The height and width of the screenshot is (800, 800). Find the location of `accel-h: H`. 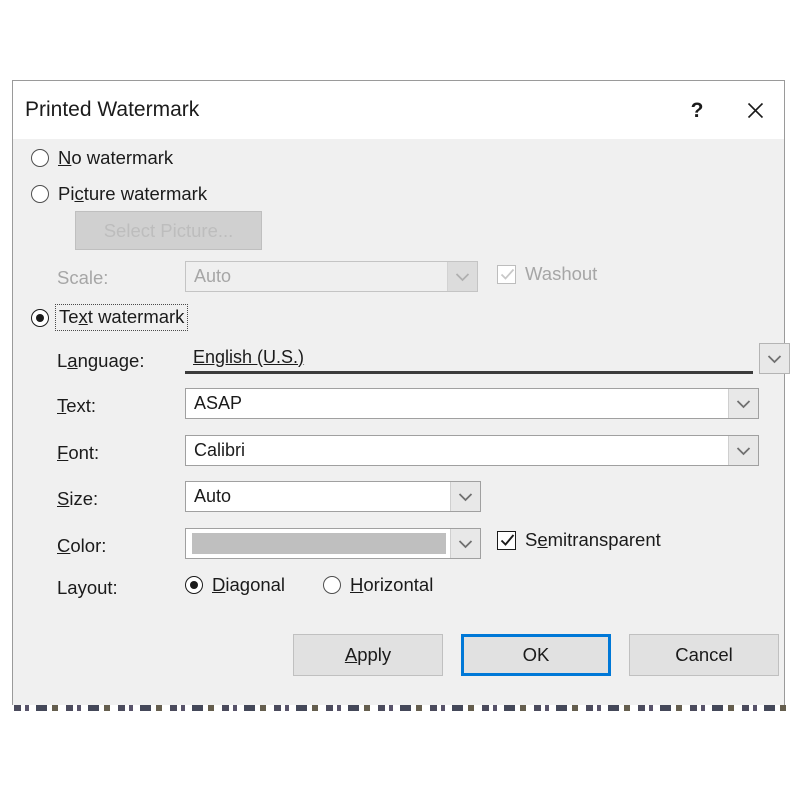

accel-h: H is located at coordinates (357, 584).